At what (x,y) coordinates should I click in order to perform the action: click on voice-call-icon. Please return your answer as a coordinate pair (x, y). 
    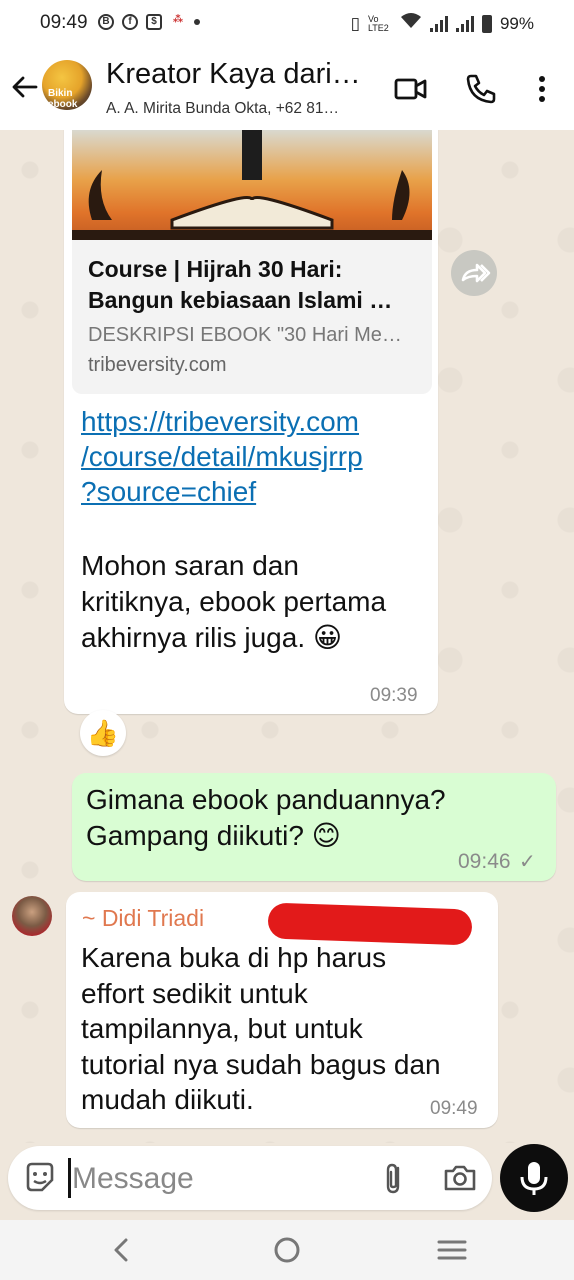
    Looking at the image, I should click on (481, 89).